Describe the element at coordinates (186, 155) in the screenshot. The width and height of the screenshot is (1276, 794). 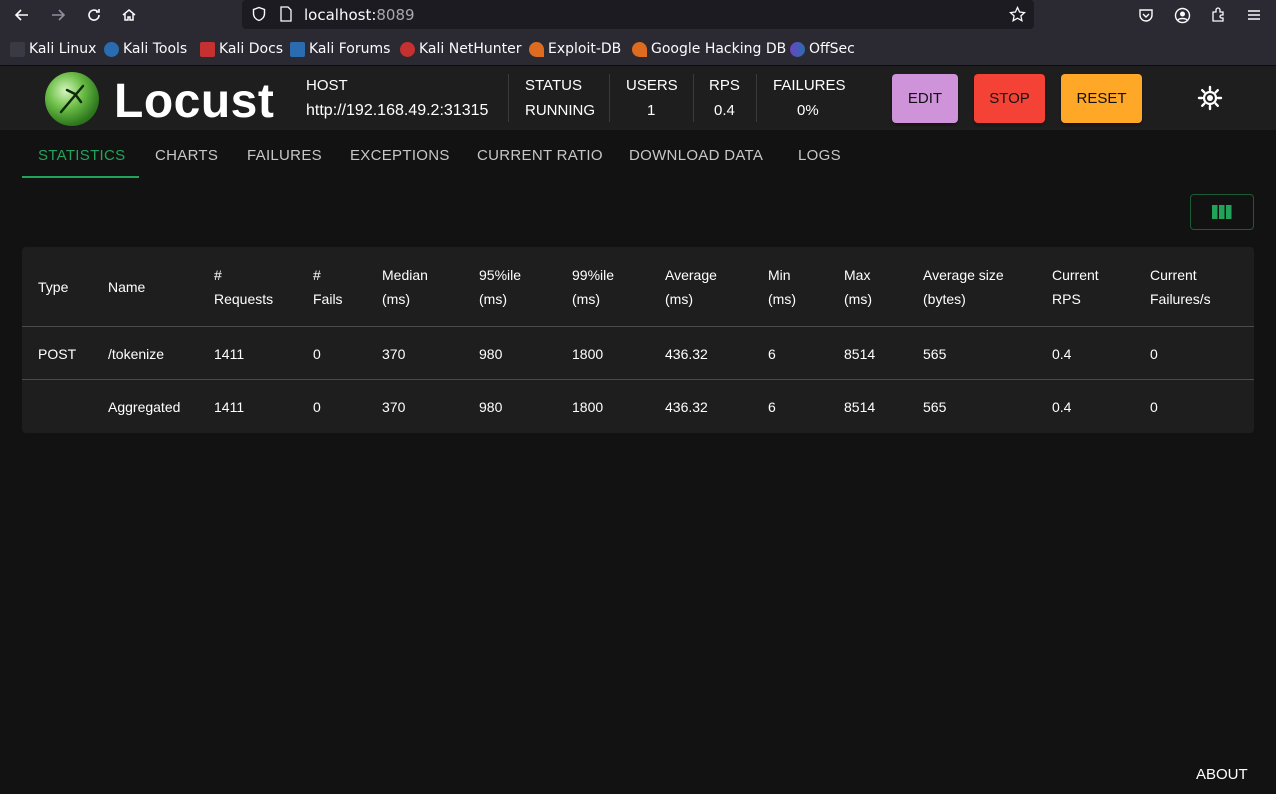
I see `tab-charts: CHARTS` at that location.